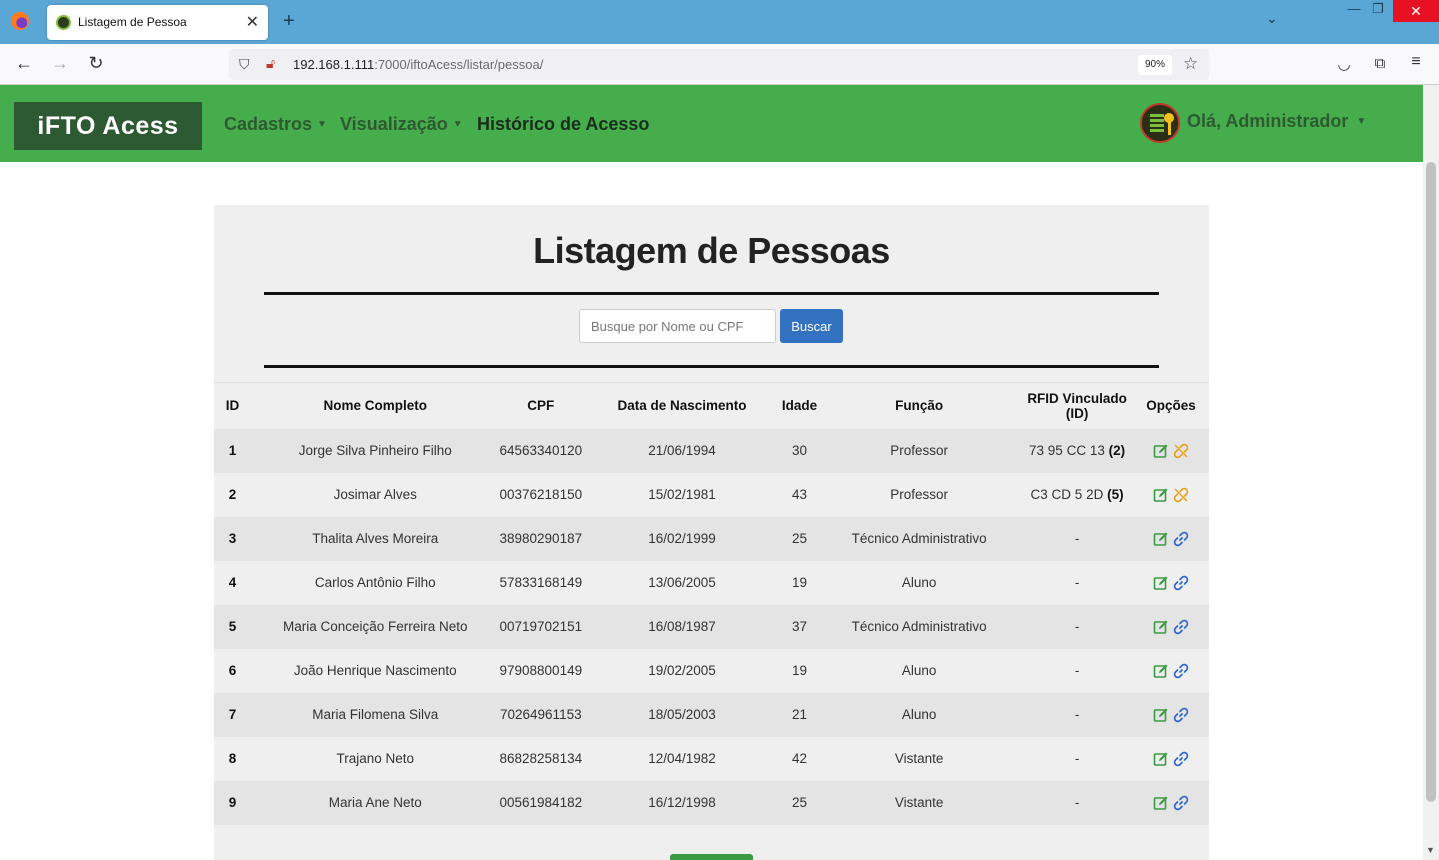 This screenshot has height=860, width=1439. What do you see at coordinates (799, 405) in the screenshot?
I see `col-header-idade: Idade` at bounding box center [799, 405].